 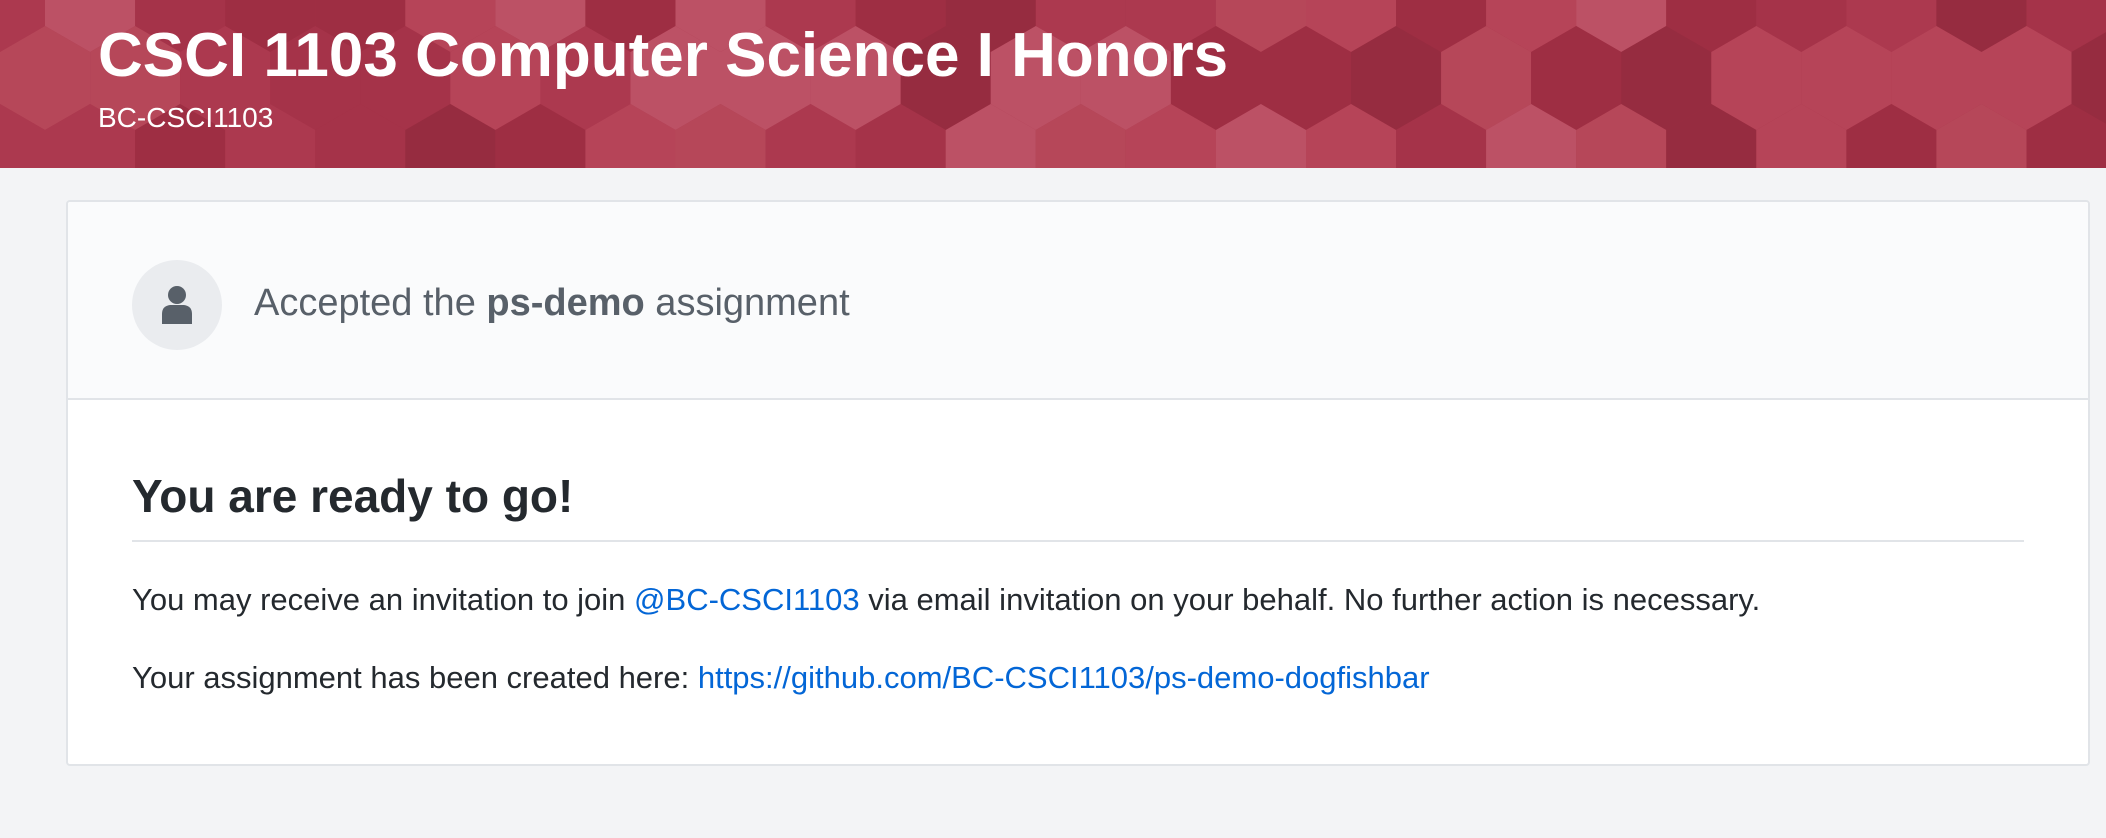 I want to click on repository-label: Your assignment has been created here:, so click(x=415, y=677).